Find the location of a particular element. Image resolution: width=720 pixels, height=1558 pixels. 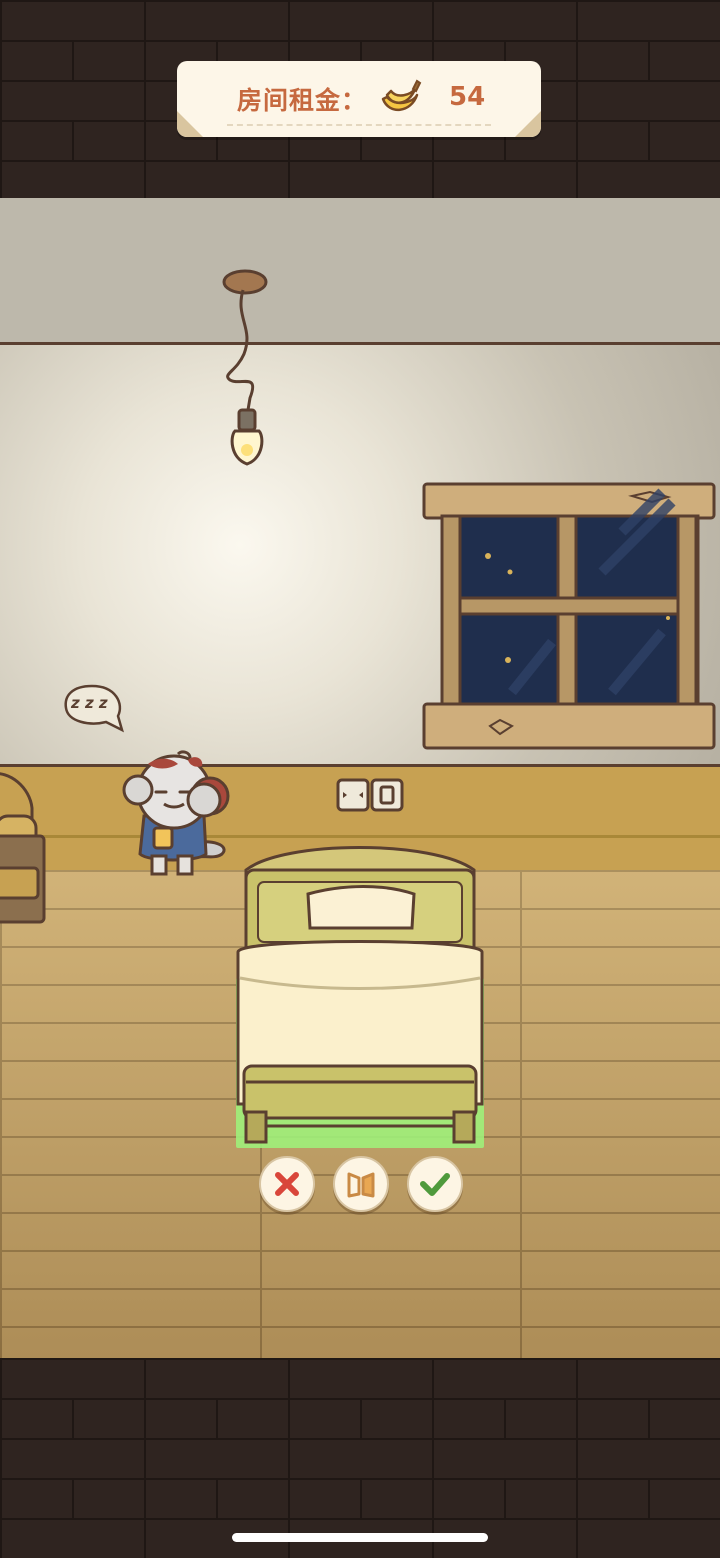

window-icon is located at coordinates (570, 617).